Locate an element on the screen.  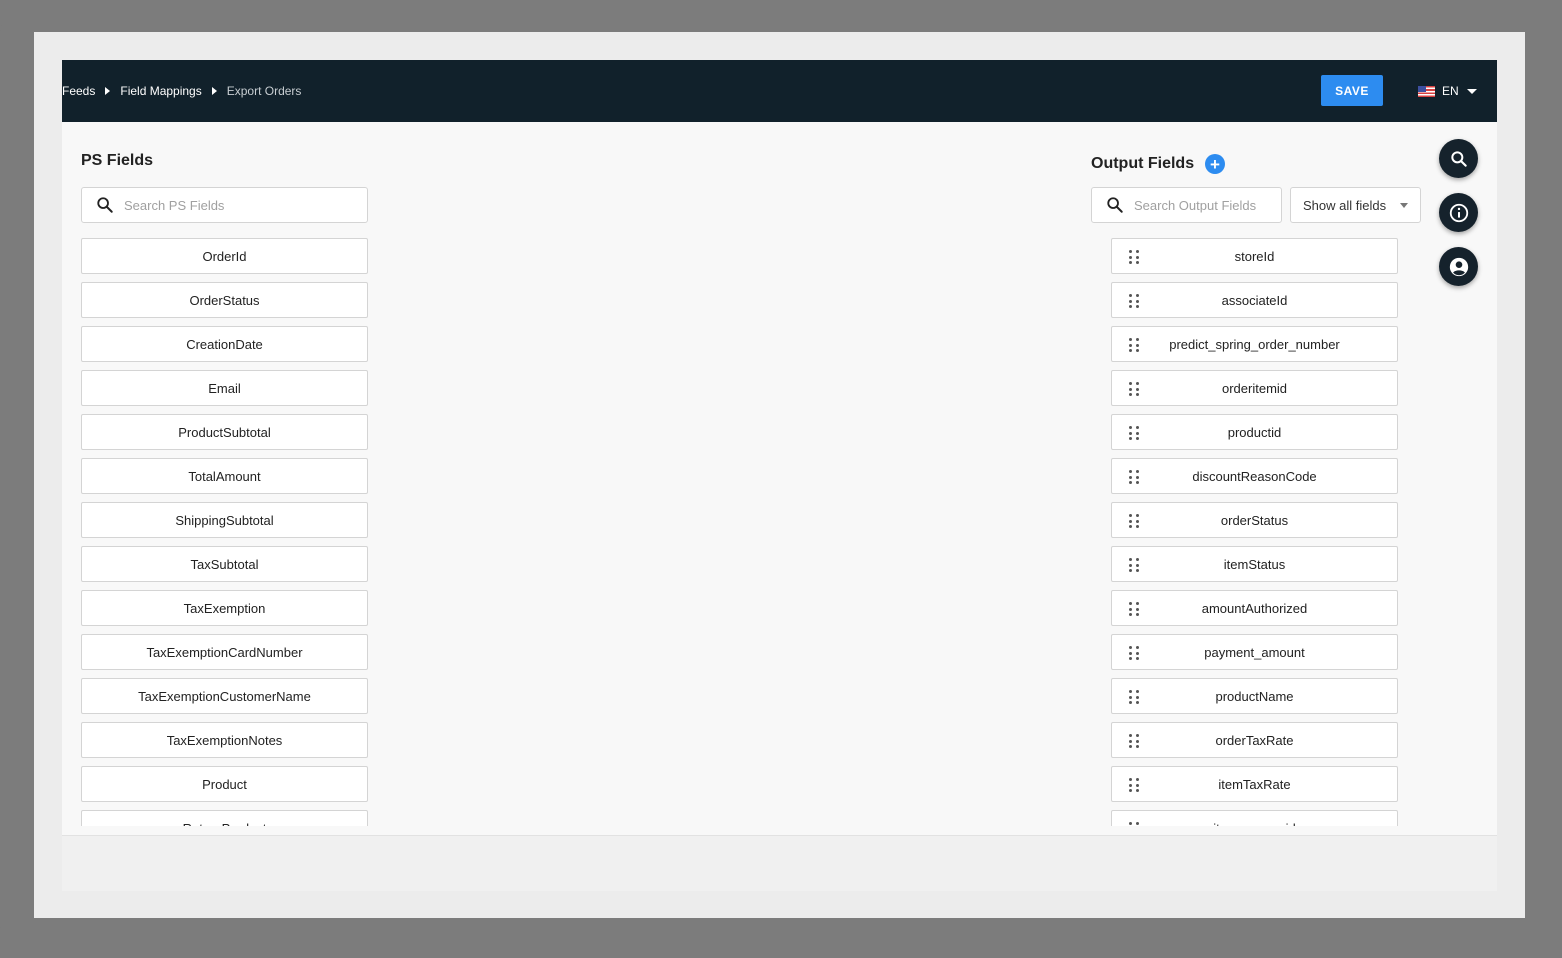
field-label: ReturnProduct is located at coordinates (225, 824).